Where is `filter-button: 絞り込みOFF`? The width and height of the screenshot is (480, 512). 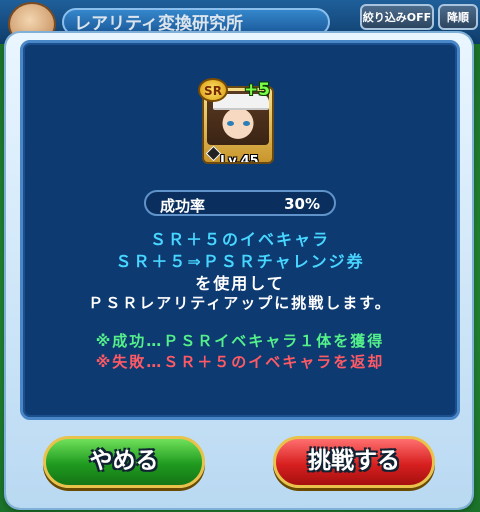 filter-button: 絞り込みOFF is located at coordinates (397, 17).